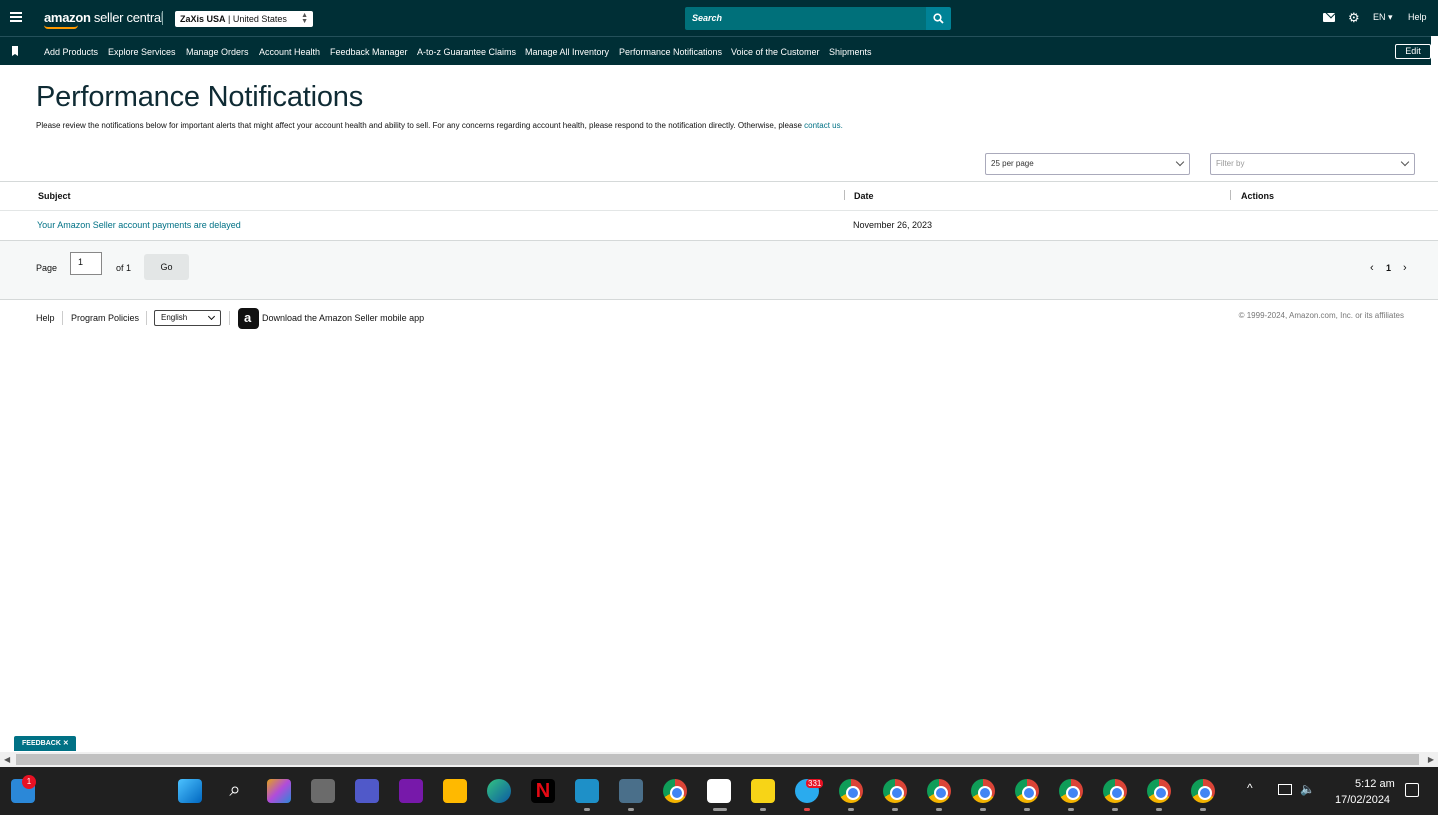 This screenshot has height=815, width=1438. What do you see at coordinates (190, 791) in the screenshot?
I see `windows-start-icon` at bounding box center [190, 791].